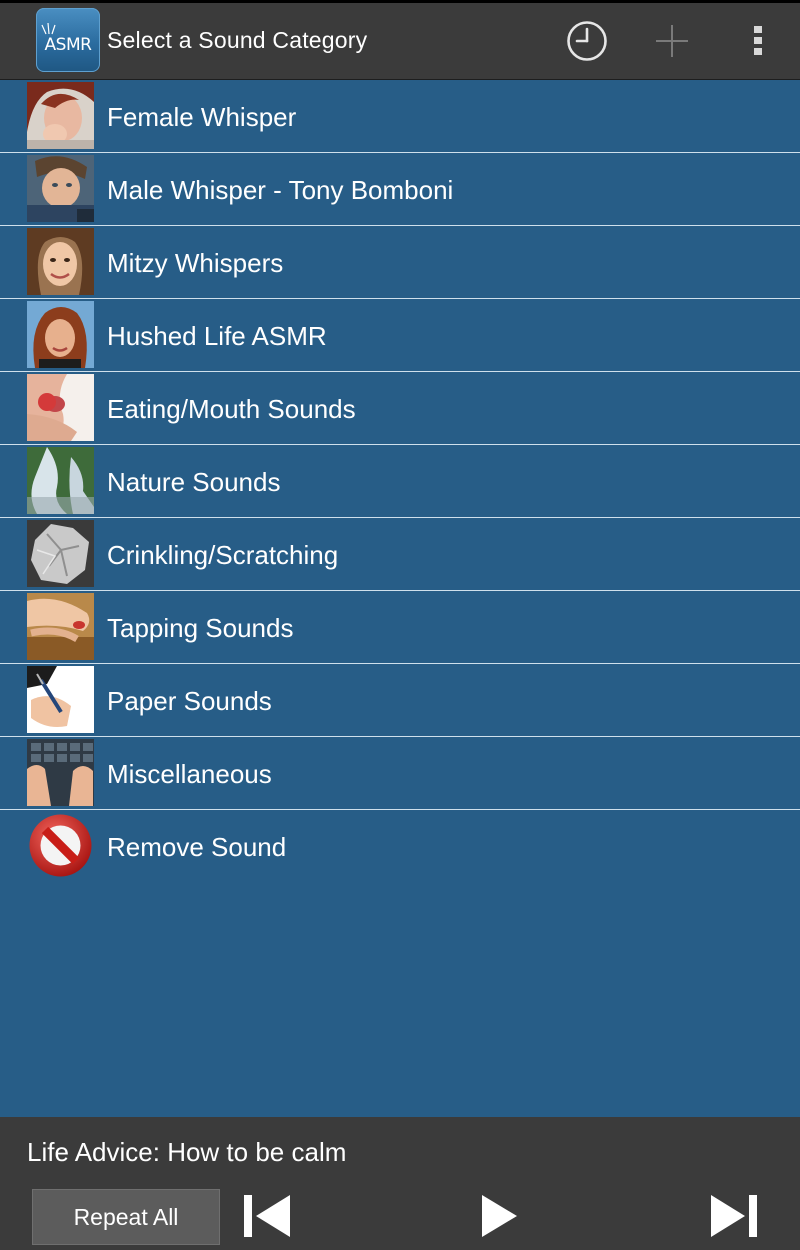  Describe the element at coordinates (126, 1217) in the screenshot. I see `repeat-all-button: Repeat All` at that location.